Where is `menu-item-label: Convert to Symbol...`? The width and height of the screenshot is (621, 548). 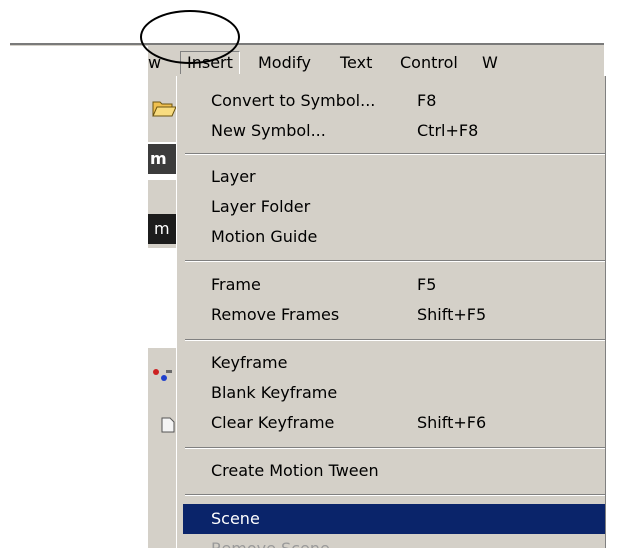
menu-item-label: Convert to Symbol... is located at coordinates (293, 100).